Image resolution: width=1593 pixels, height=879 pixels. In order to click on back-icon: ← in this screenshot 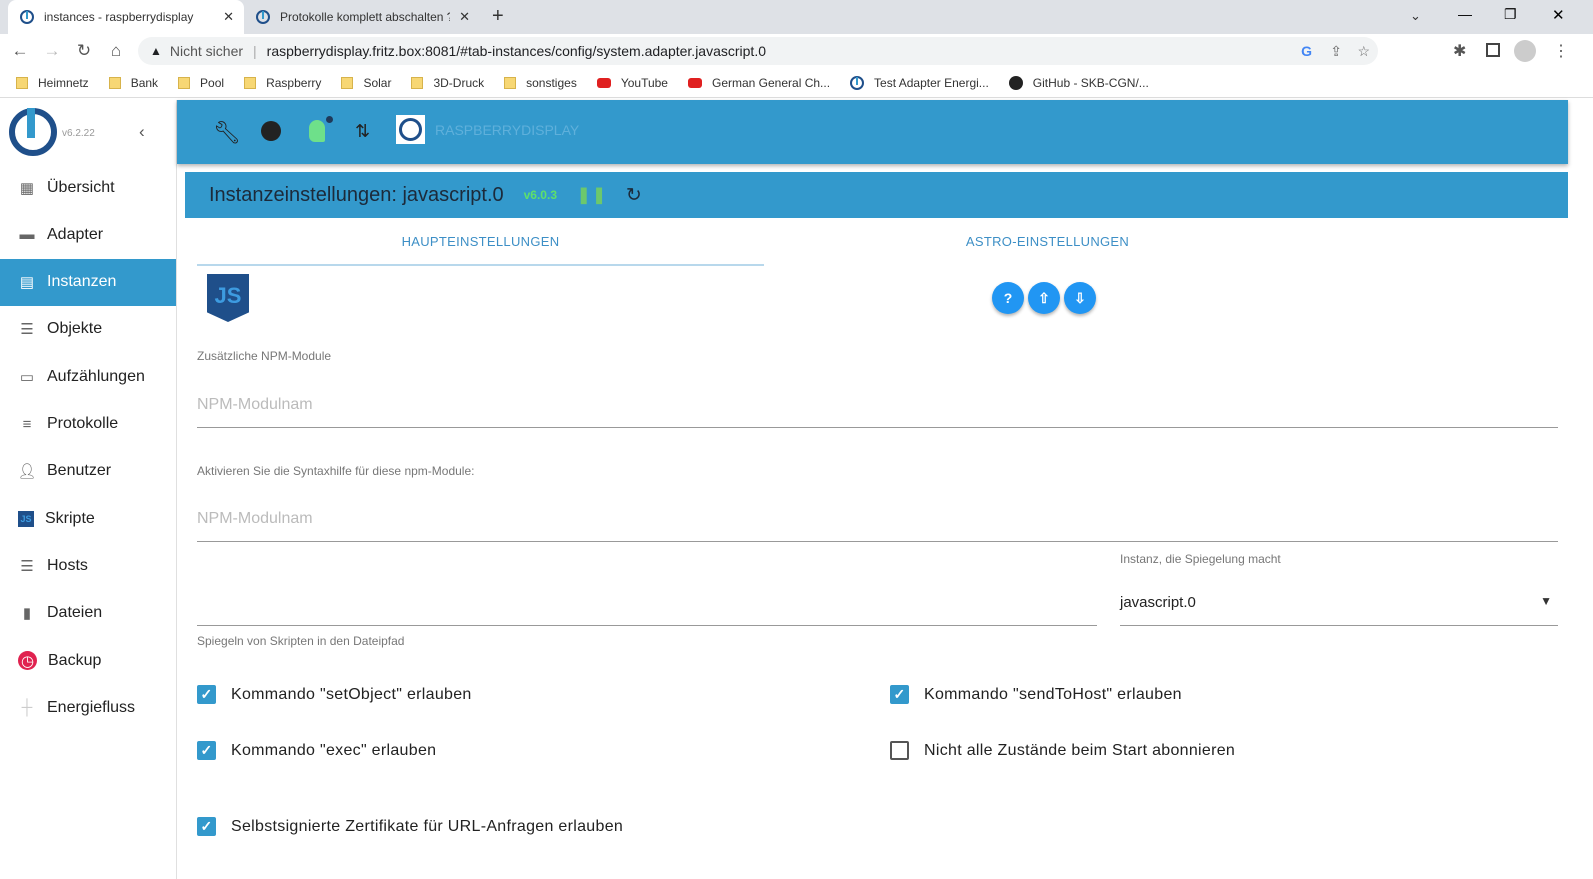, I will do `click(20, 51)`.